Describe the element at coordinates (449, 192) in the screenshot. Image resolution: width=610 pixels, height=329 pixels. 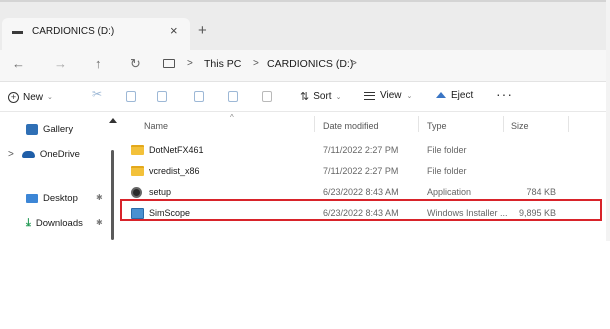
I see `file-type: Application` at that location.